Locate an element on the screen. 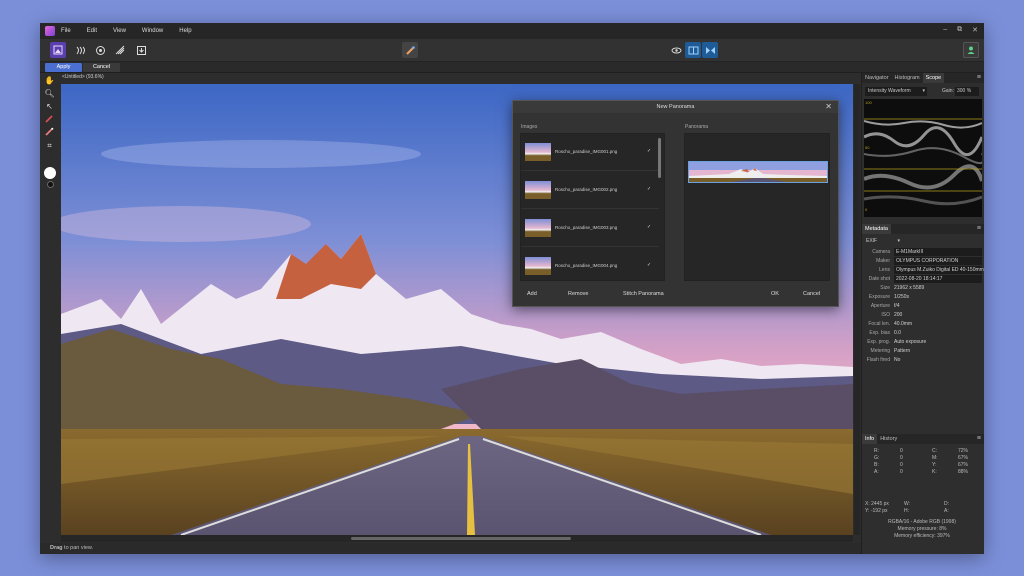 This screenshot has width=1024, height=576. image-list-item: Roscho_paradise_IMG003.png ✓ is located at coordinates (590, 228).